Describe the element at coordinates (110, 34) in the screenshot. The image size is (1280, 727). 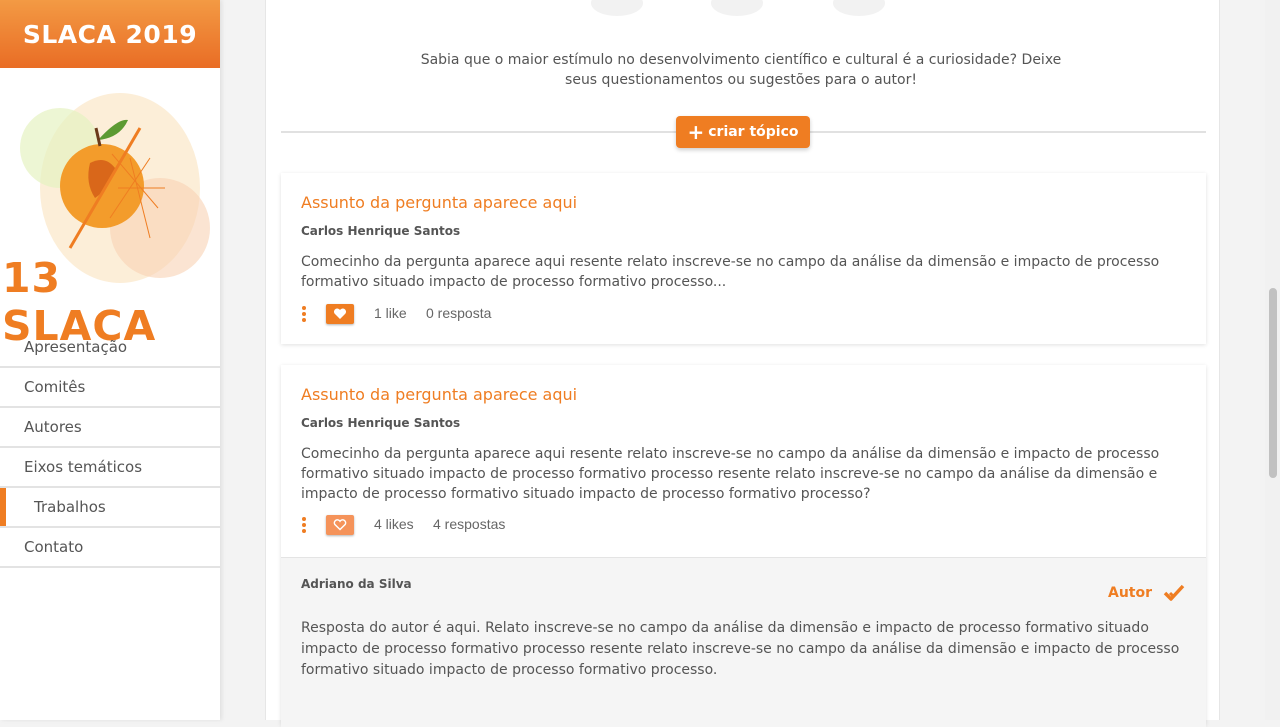
I see `brand-header: SLACA 2019` at that location.